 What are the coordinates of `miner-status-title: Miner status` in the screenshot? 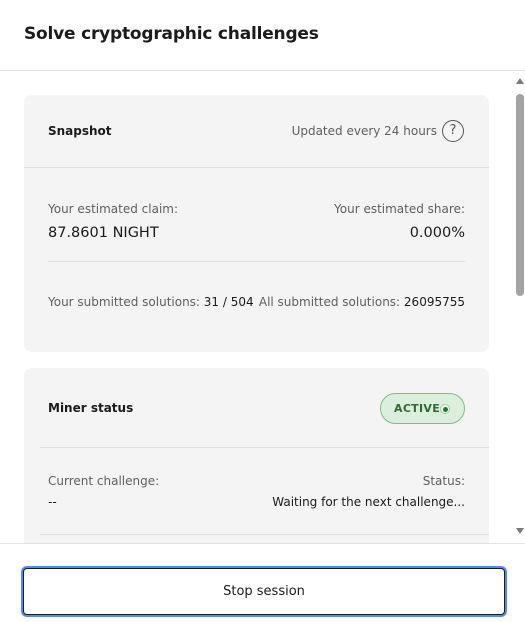 It's located at (91, 408).